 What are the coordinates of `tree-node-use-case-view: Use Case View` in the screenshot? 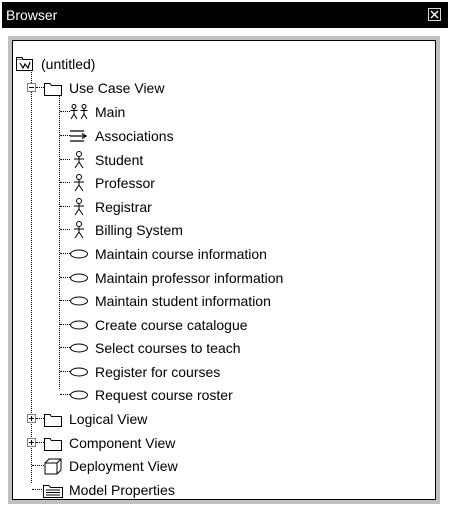 It's located at (103, 88).